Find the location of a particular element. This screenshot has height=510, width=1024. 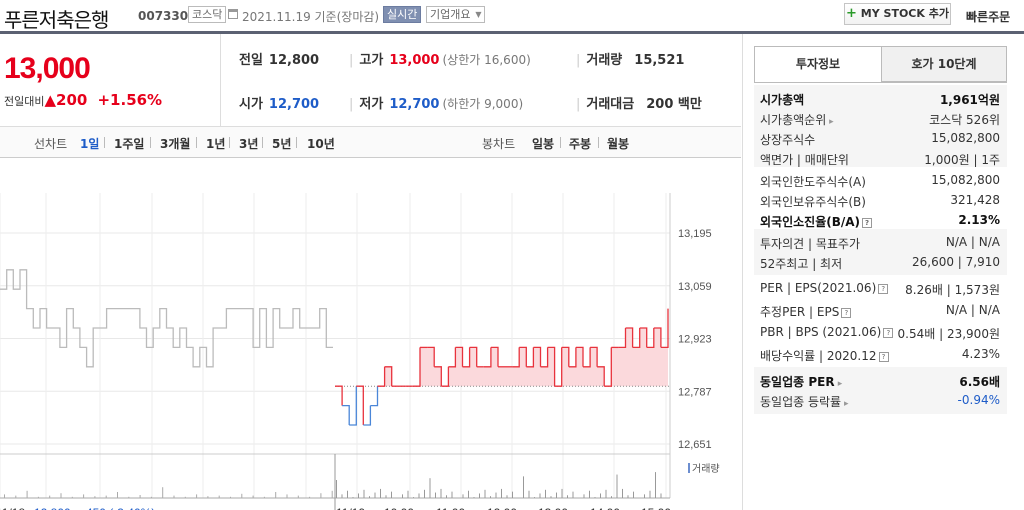

info-row: 외국인소진율(B/A)? 2.13% is located at coordinates (880, 221).